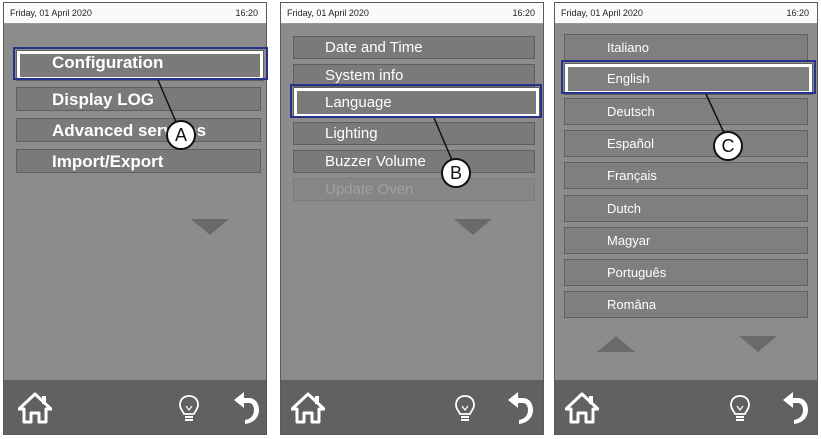  Describe the element at coordinates (686, 175) in the screenshot. I see `language-option-francais: Français` at that location.